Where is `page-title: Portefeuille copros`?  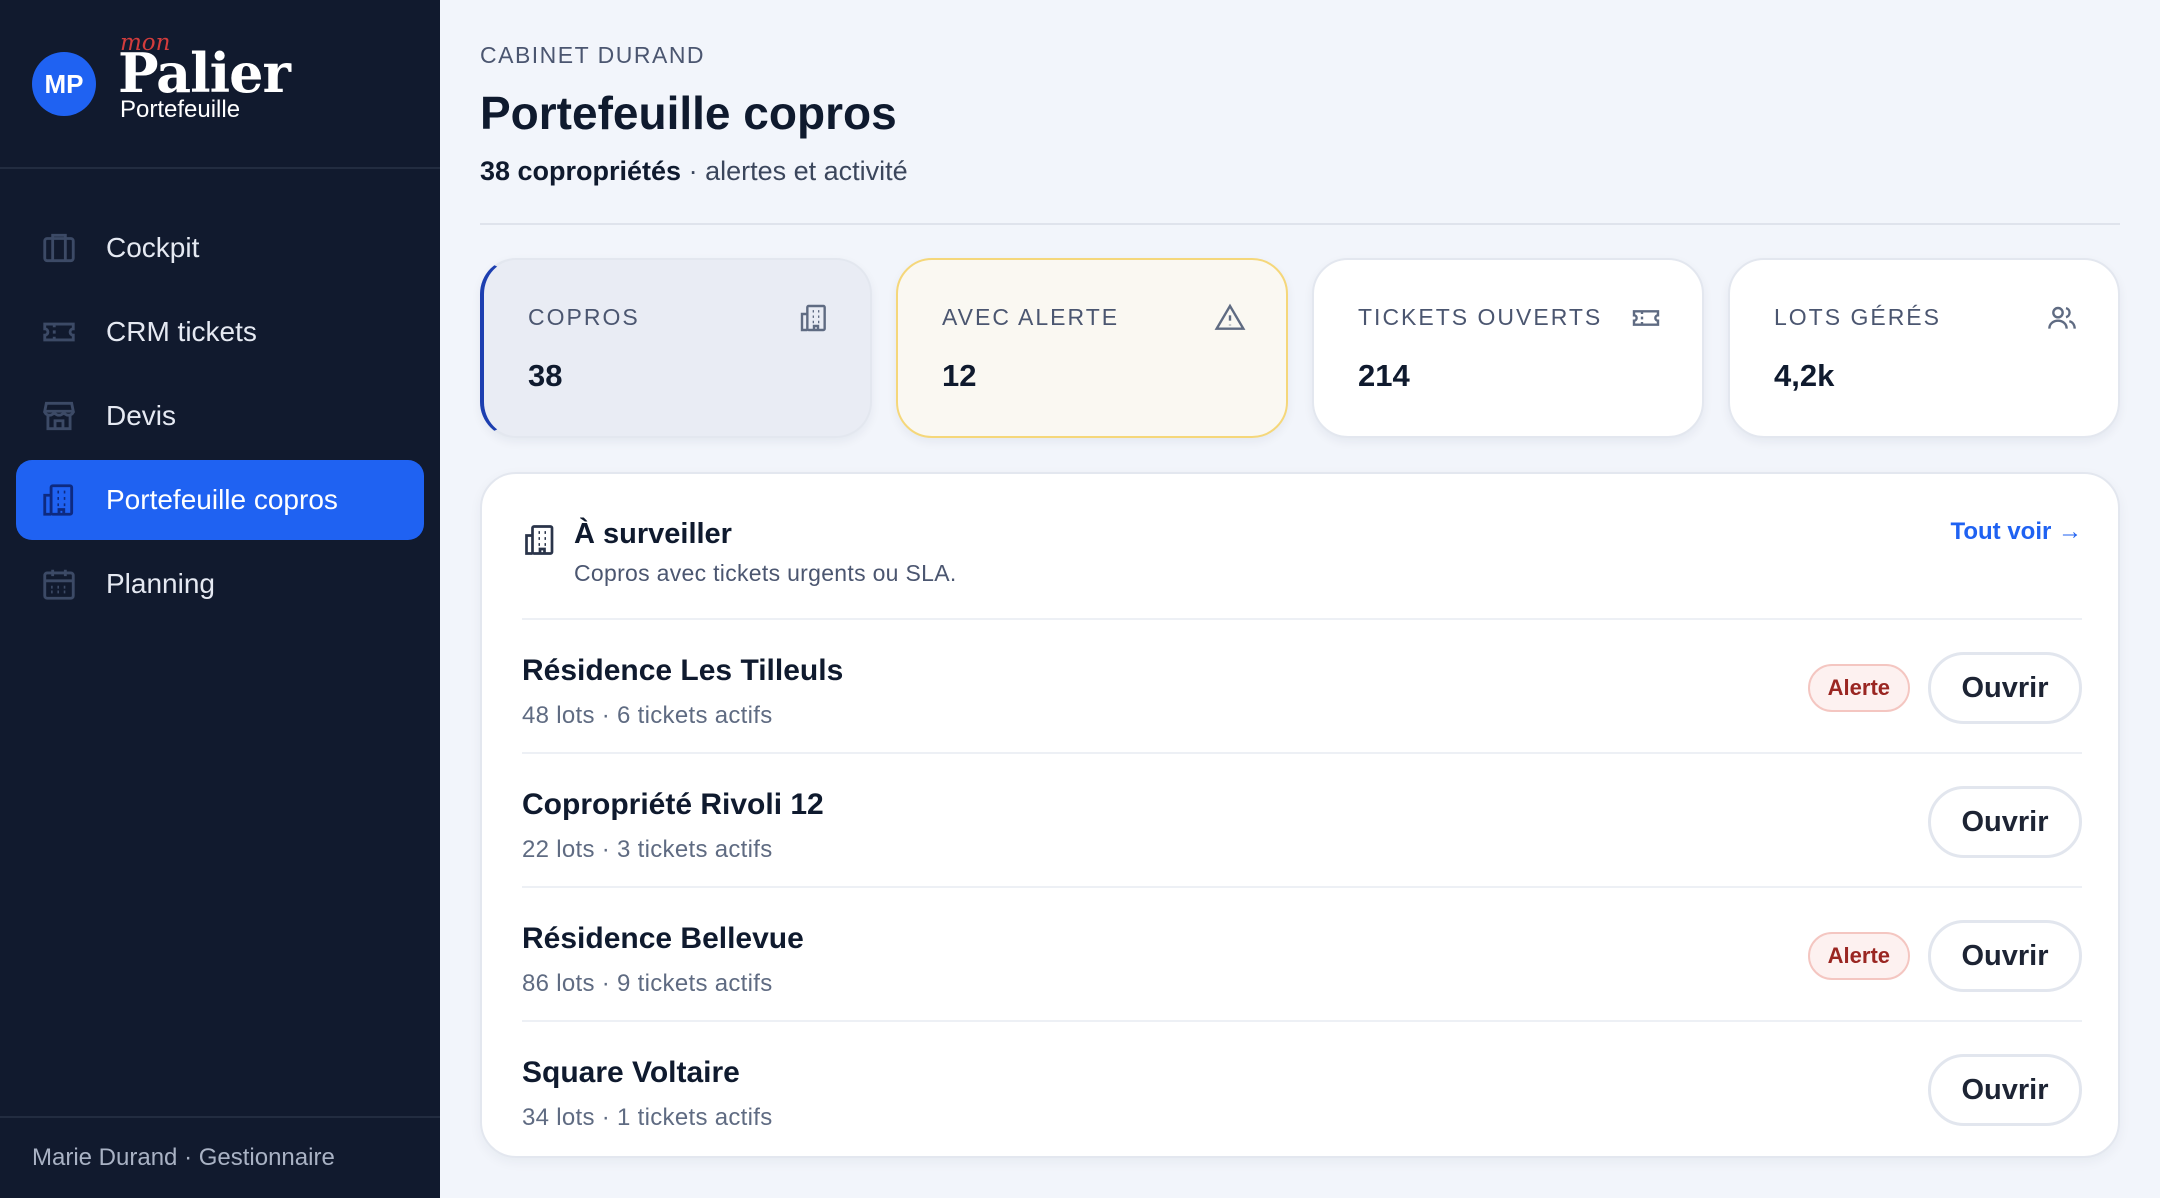 page-title: Portefeuille copros is located at coordinates (688, 113).